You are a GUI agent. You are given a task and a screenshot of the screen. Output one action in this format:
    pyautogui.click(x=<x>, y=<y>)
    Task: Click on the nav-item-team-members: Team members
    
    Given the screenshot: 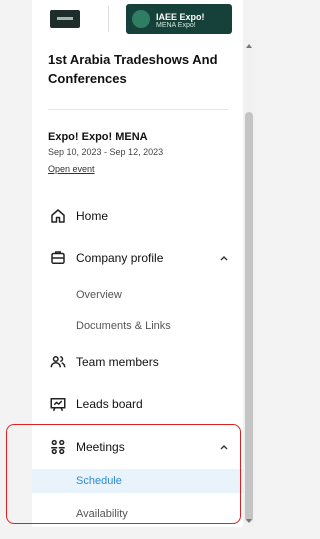 What is the action you would take?
    pyautogui.click(x=137, y=362)
    